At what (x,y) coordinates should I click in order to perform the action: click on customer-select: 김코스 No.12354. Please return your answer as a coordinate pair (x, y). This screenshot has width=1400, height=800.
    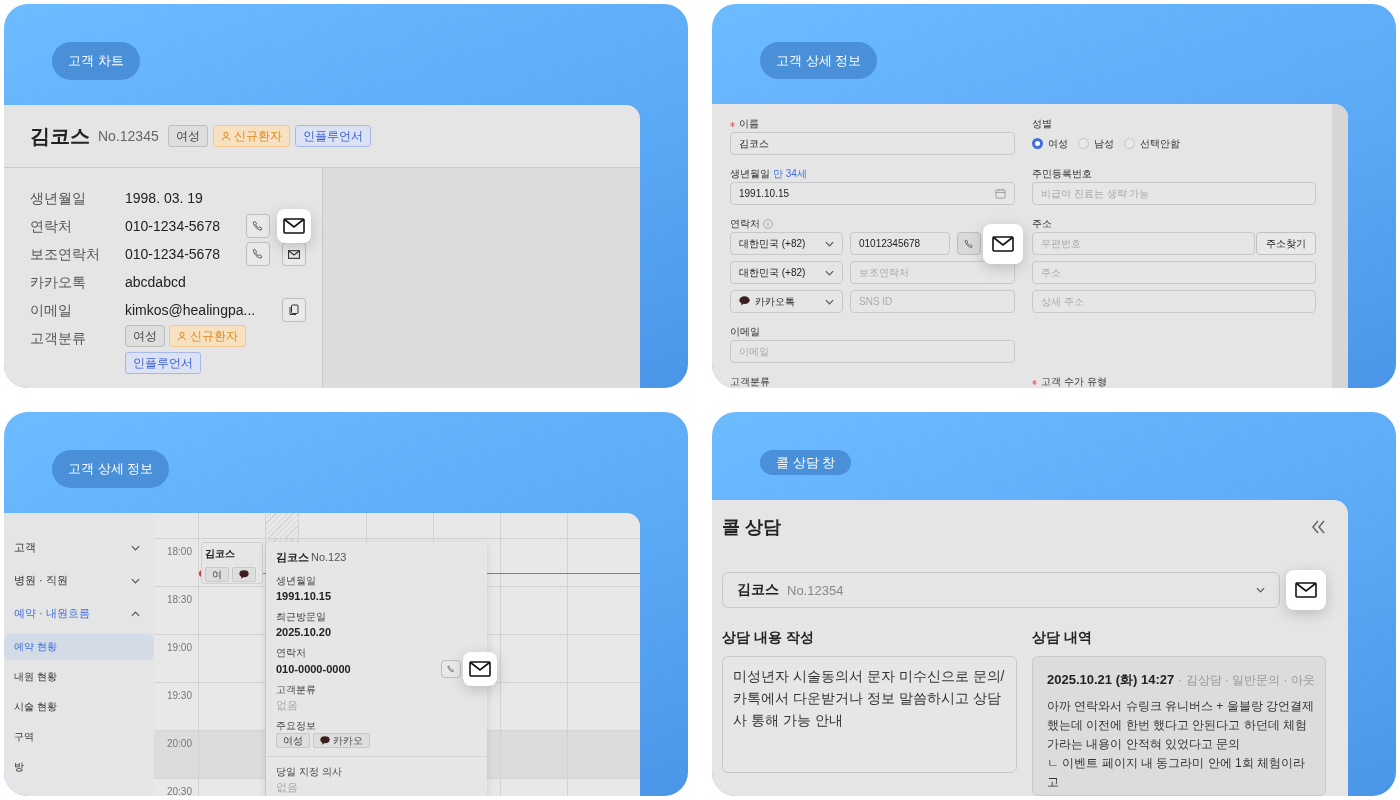
    Looking at the image, I should click on (1001, 590).